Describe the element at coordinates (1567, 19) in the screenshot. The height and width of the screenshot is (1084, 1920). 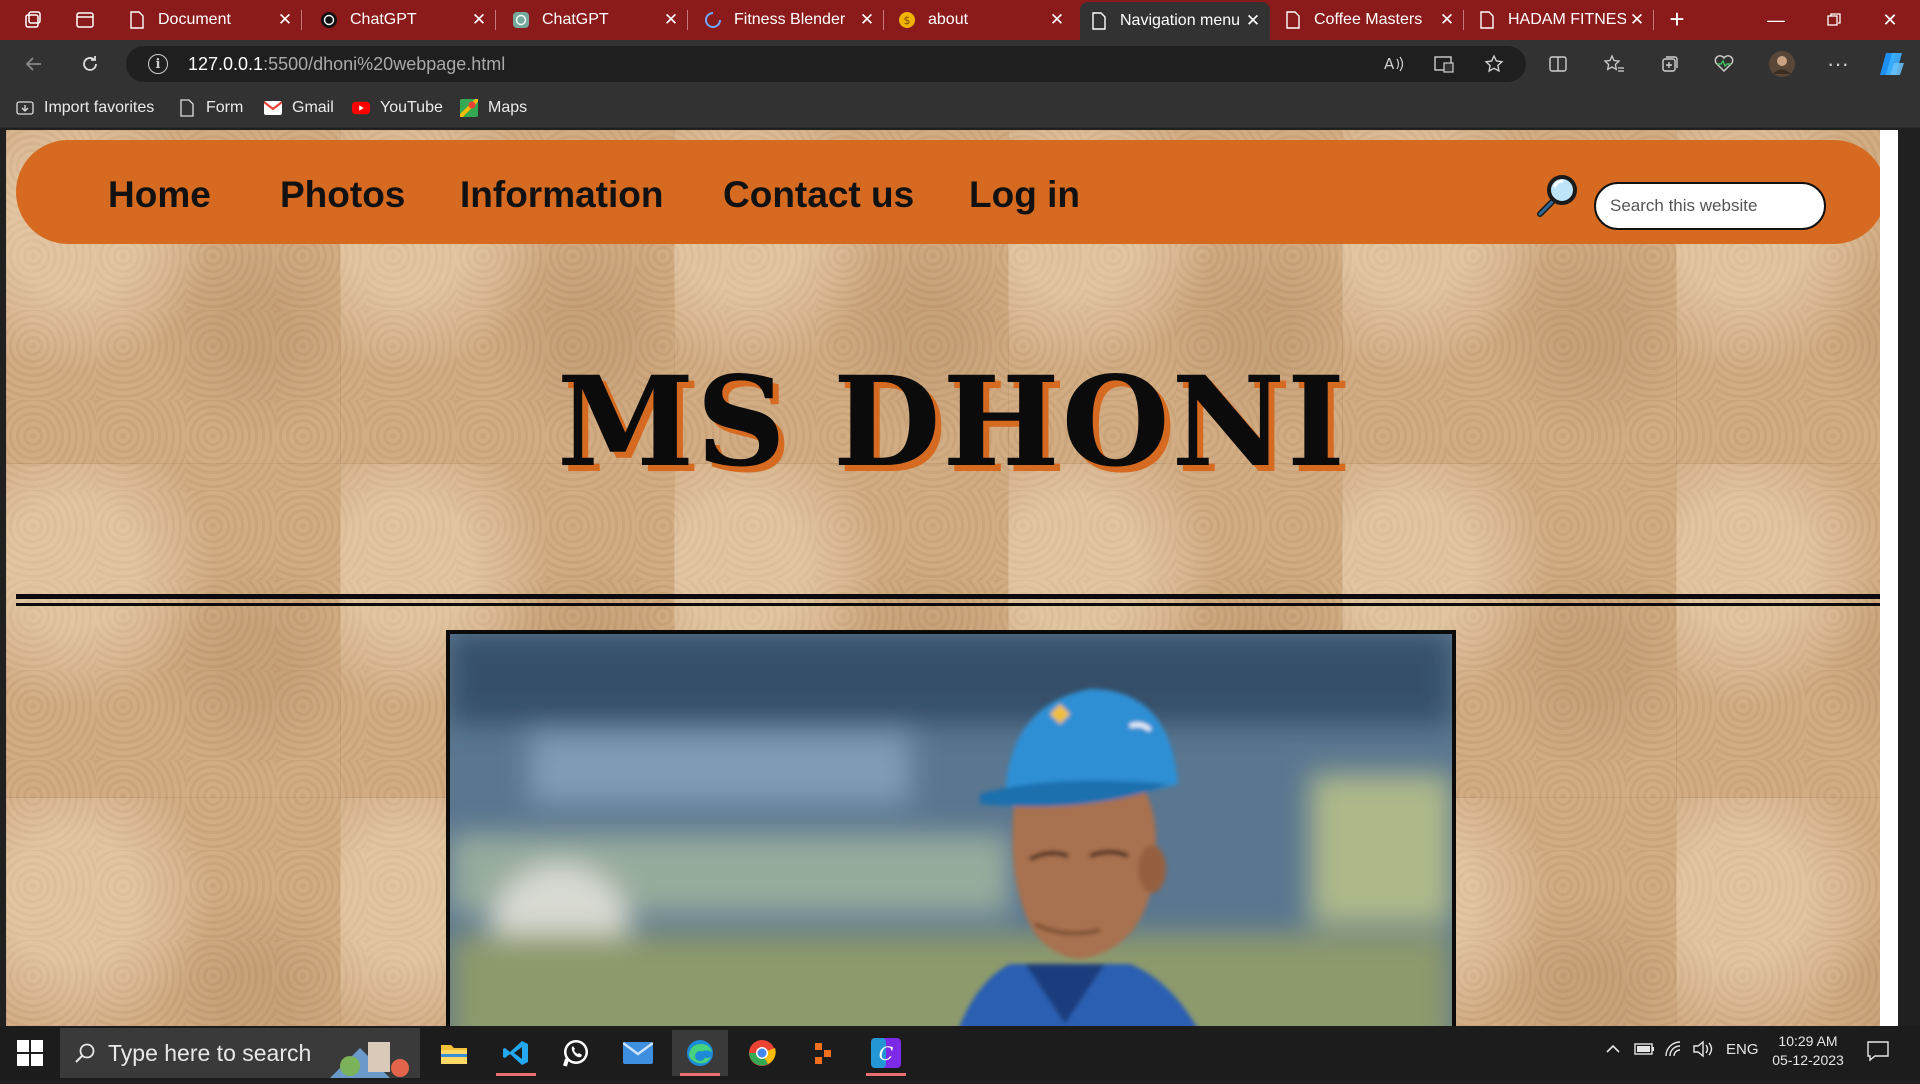
I see `tab-title: HADAM FITNESS` at that location.